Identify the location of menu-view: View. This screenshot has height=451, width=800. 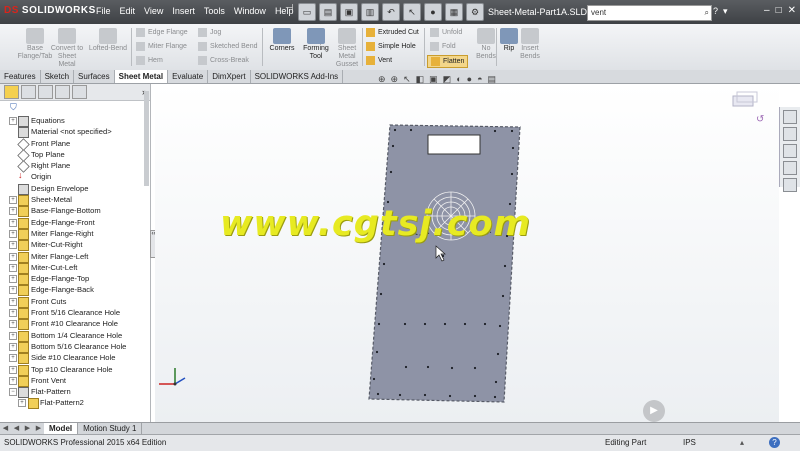
(153, 11).